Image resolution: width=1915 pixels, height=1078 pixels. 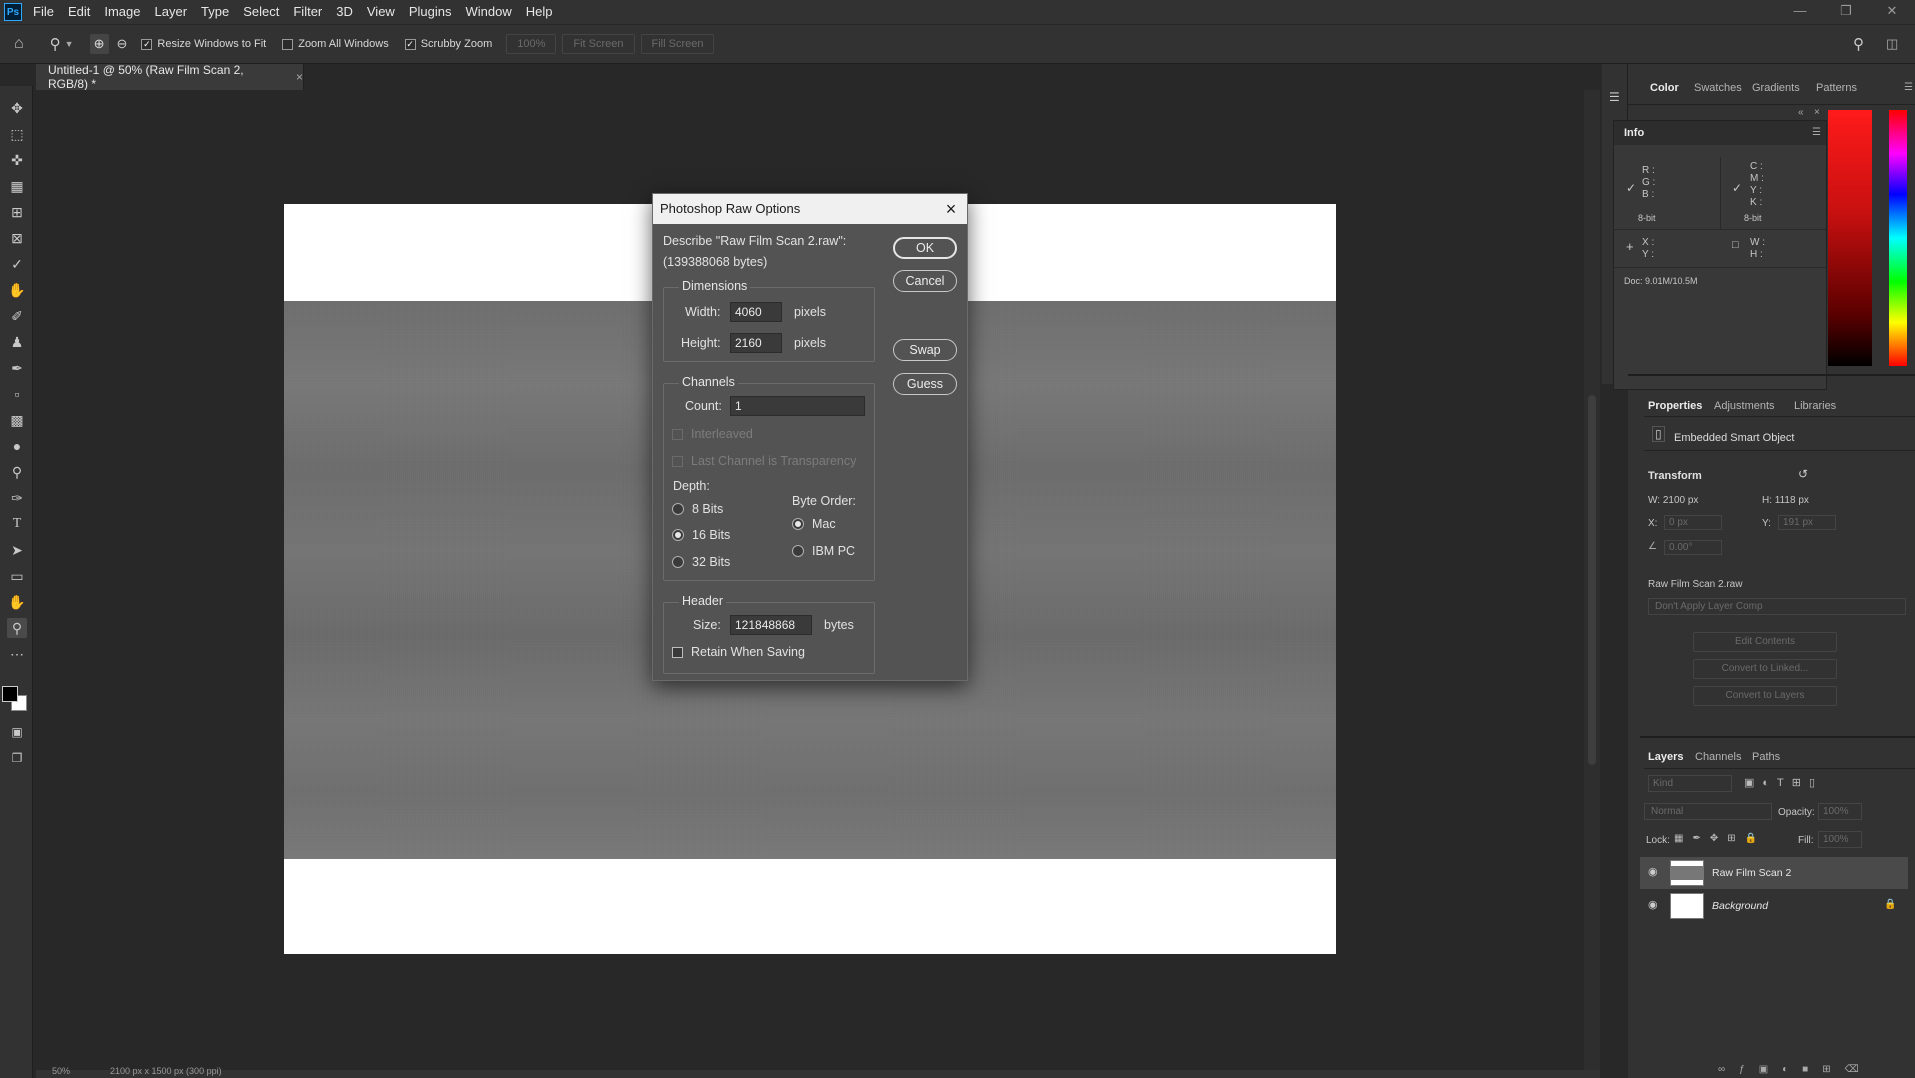 What do you see at coordinates (17, 550) in the screenshot?
I see `path-selection-icon: ➤` at bounding box center [17, 550].